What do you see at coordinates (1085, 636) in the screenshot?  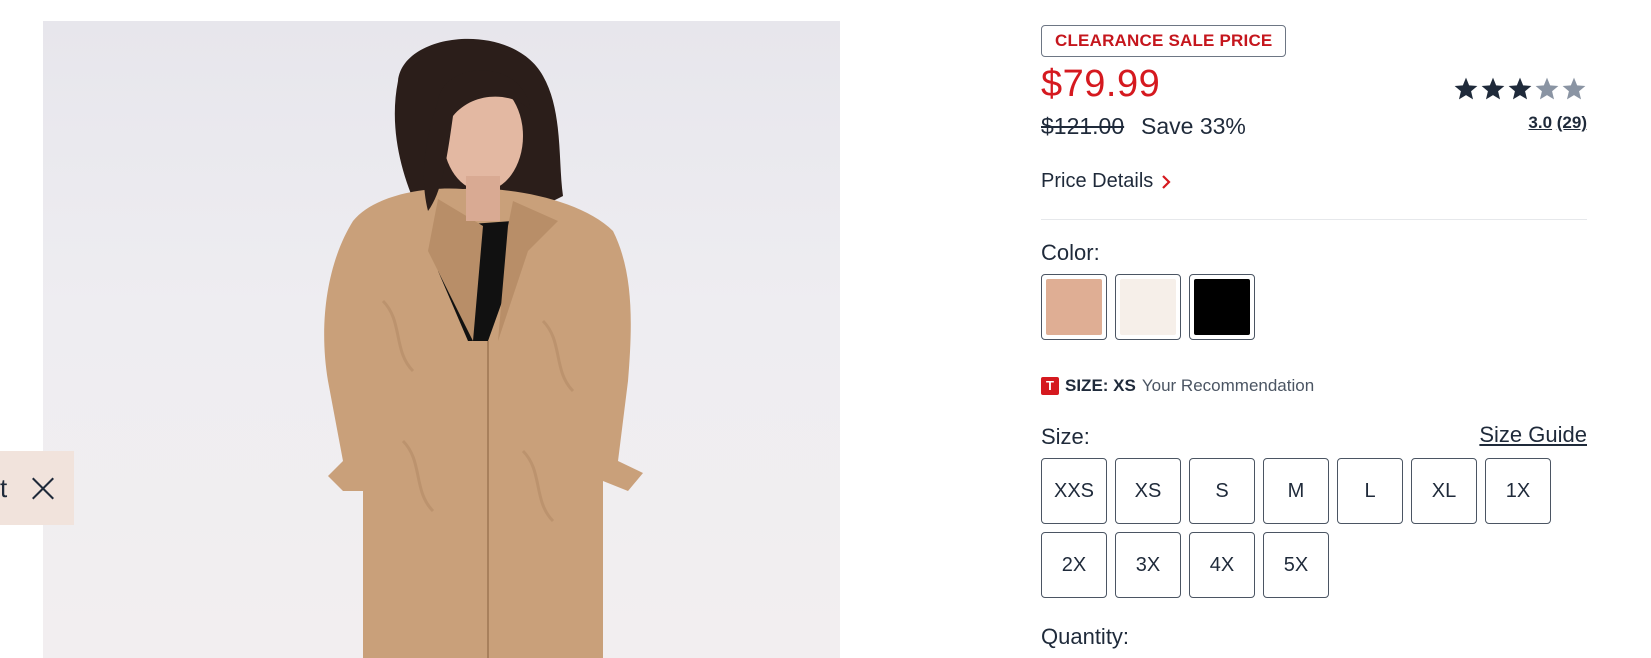 I see `quantity-label: Quantity:` at bounding box center [1085, 636].